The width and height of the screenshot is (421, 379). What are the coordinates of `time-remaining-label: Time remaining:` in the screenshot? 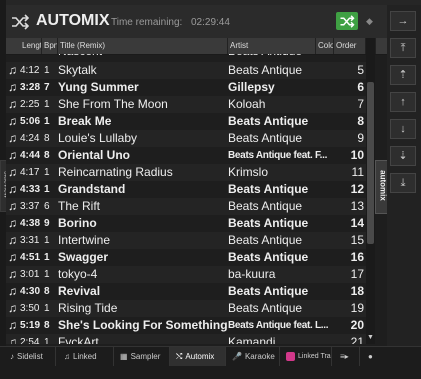 It's located at (147, 22).